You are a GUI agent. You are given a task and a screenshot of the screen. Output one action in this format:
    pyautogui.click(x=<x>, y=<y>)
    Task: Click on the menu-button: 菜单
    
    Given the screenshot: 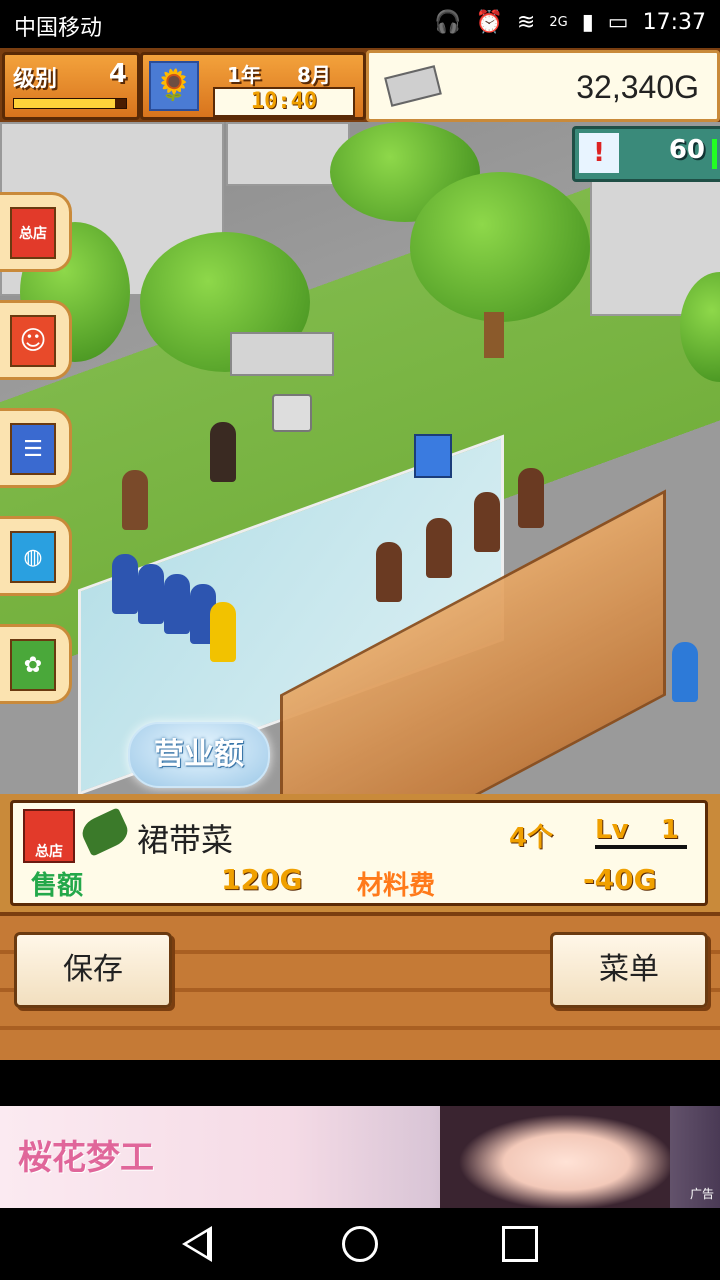 What is the action you would take?
    pyautogui.click(x=629, y=970)
    